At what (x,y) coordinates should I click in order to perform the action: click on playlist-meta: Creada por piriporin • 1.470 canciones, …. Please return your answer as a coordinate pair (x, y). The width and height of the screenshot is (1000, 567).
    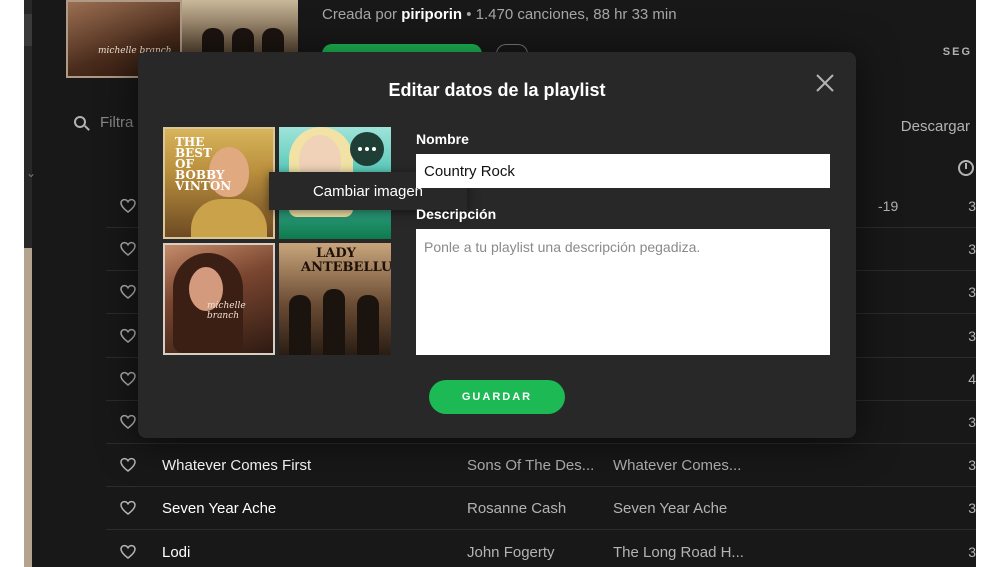
    Looking at the image, I should click on (499, 14).